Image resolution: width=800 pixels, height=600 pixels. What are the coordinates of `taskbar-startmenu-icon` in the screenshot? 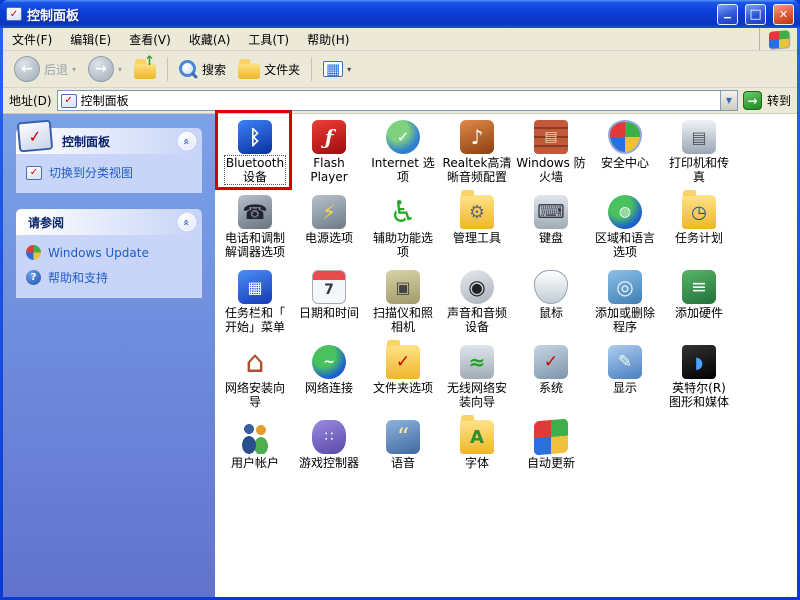 It's located at (255, 287).